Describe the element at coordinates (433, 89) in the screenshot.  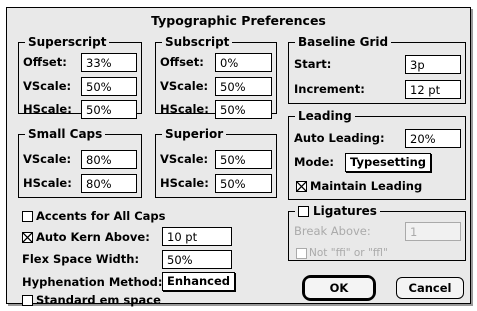
I see `baseline-increment-field` at that location.